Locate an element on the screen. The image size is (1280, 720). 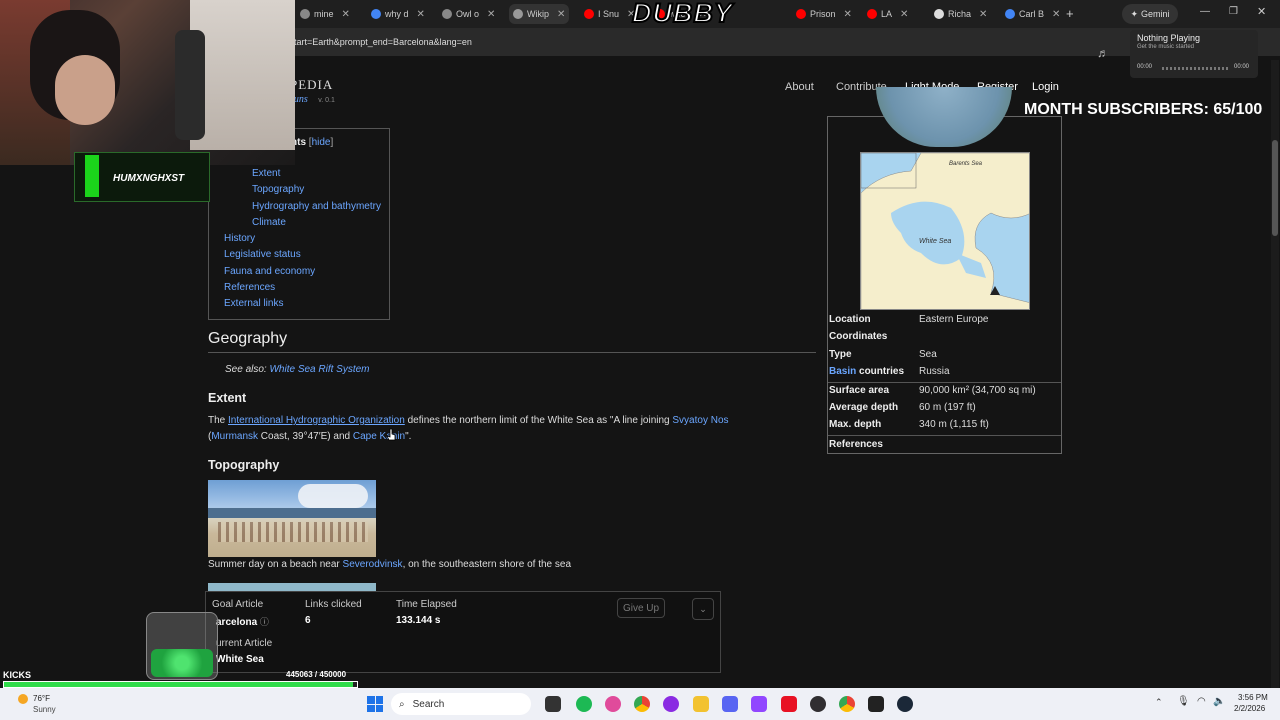
chrome-active-icon is located at coordinates (847, 704).